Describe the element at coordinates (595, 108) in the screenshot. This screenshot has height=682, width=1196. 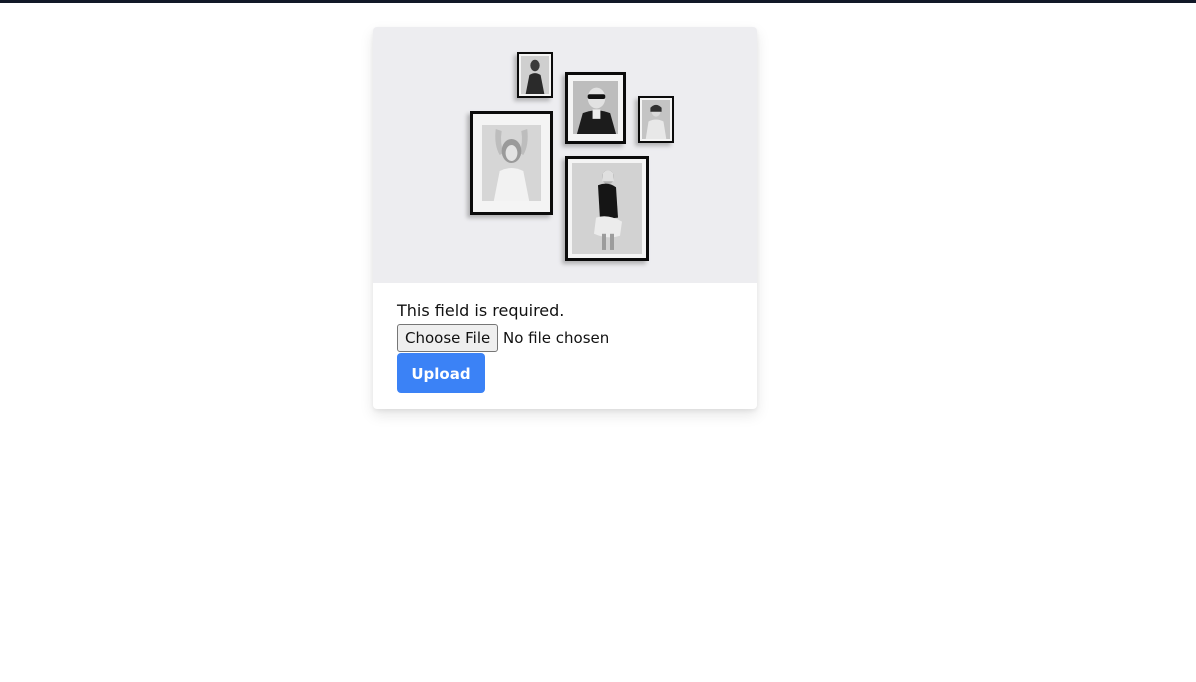
I see `photo-frame-sunglasses` at that location.